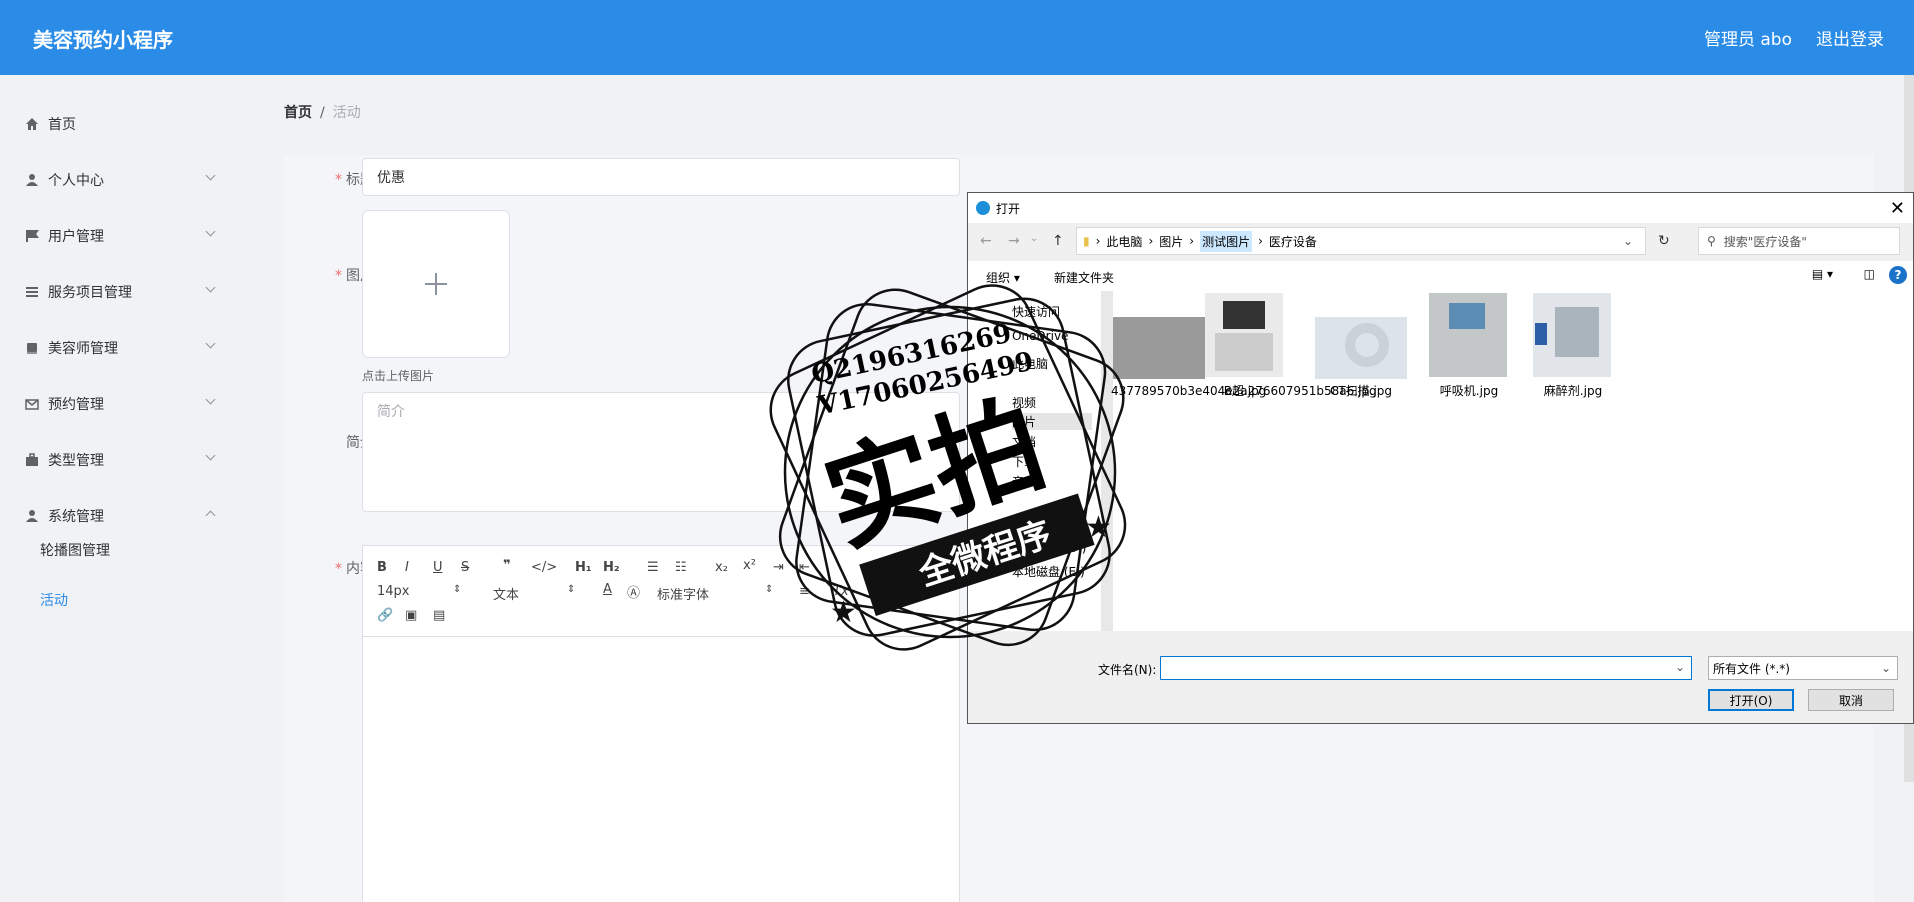 This screenshot has width=1914, height=902. What do you see at coordinates (653, 567) in the screenshot?
I see `ordered-list-icon: ☰` at bounding box center [653, 567].